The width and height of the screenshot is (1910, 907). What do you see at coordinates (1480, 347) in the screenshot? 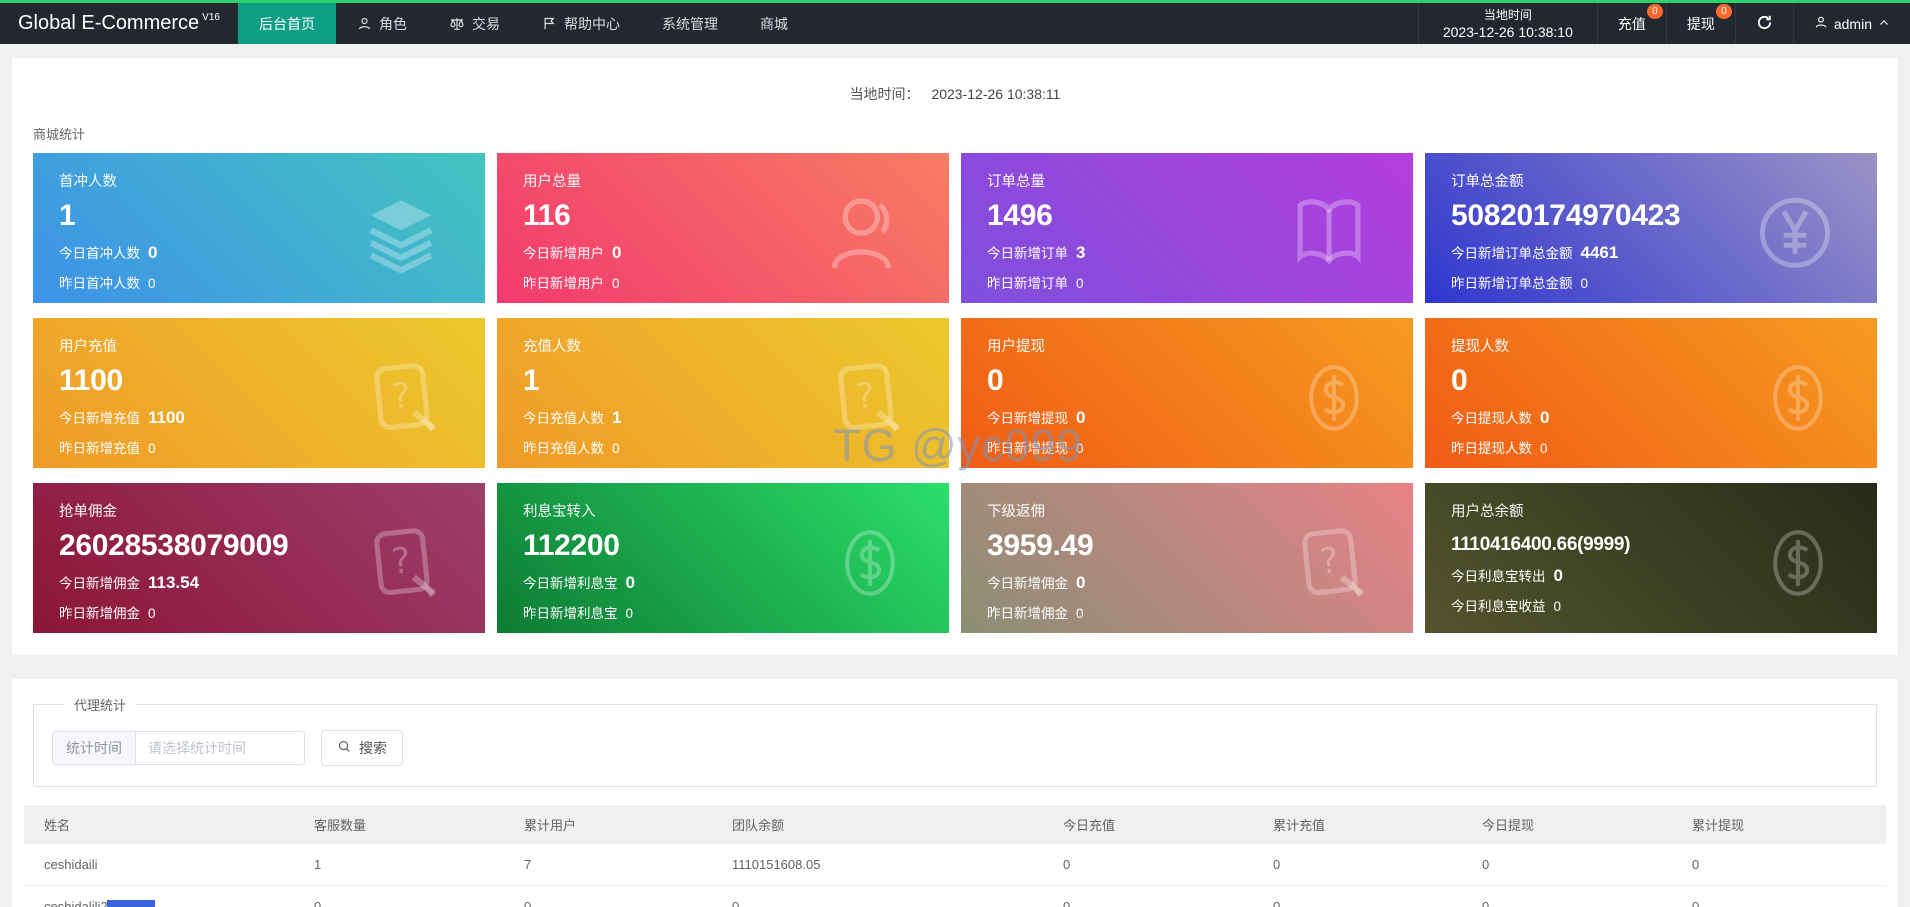
I see `card-title: 提现人数` at bounding box center [1480, 347].